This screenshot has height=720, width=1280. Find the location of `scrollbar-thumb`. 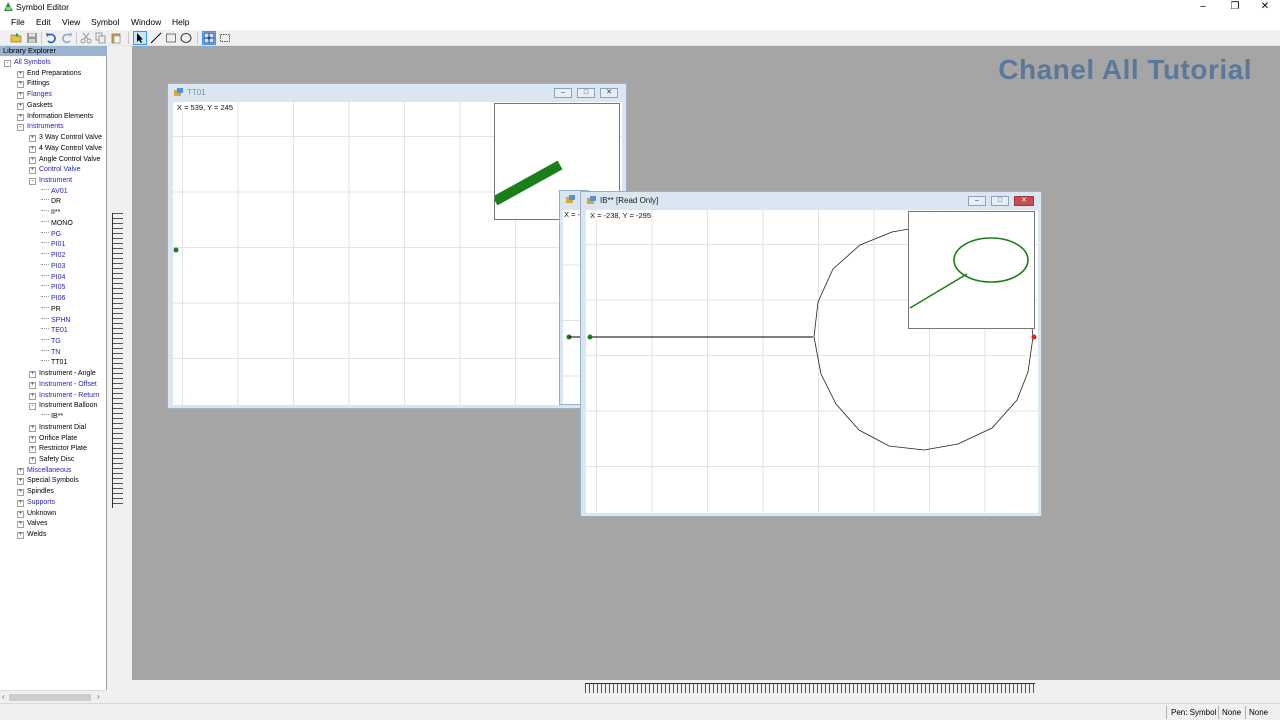

scrollbar-thumb is located at coordinates (50, 697).